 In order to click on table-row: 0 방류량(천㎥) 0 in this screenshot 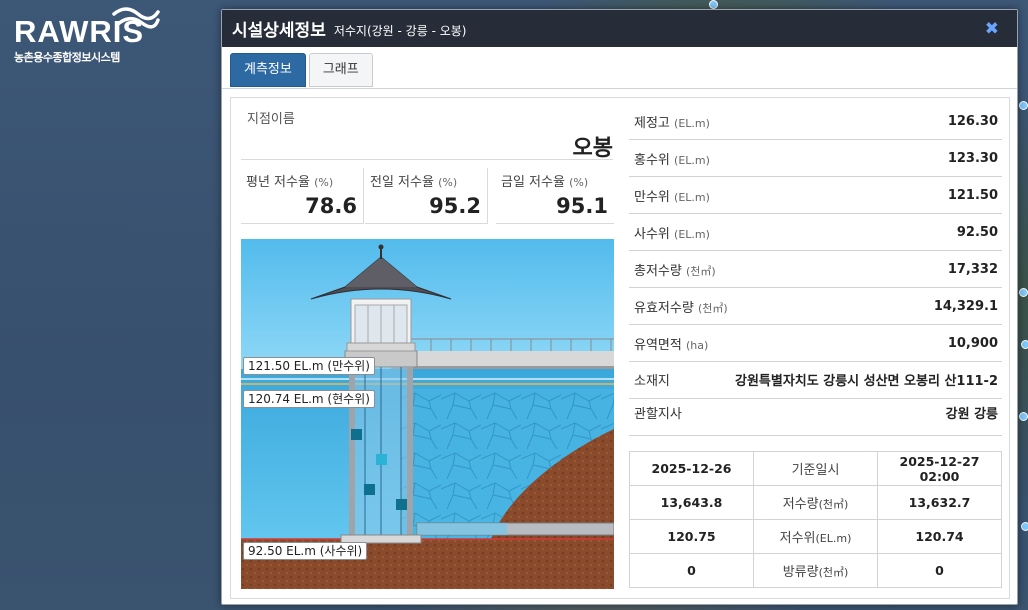, I will do `click(815, 570)`.